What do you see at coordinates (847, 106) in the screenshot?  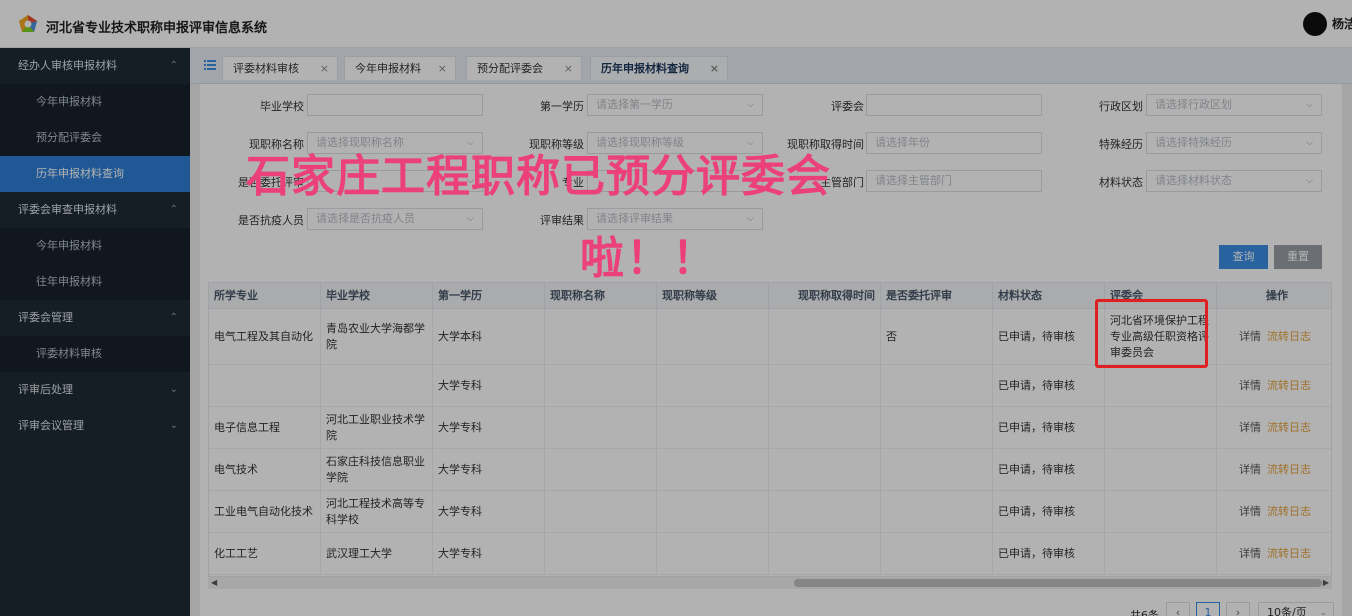 I see `filter-label: 评委会` at bounding box center [847, 106].